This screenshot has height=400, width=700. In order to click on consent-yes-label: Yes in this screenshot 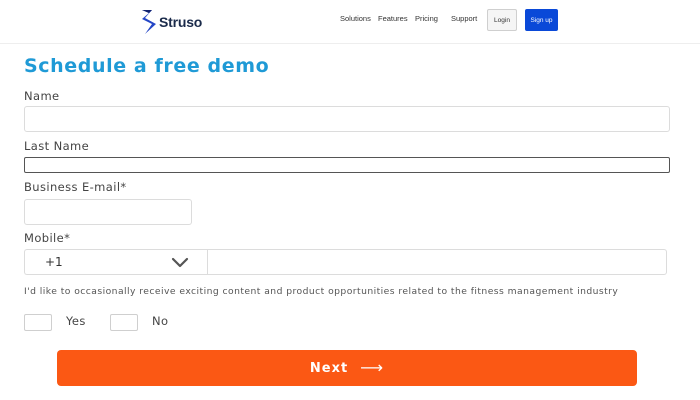, I will do `click(76, 321)`.